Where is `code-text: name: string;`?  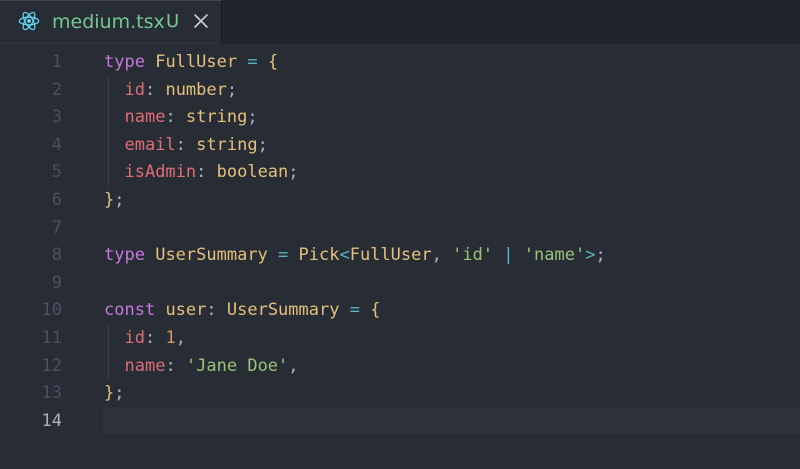 code-text: name: string; is located at coordinates (181, 117).